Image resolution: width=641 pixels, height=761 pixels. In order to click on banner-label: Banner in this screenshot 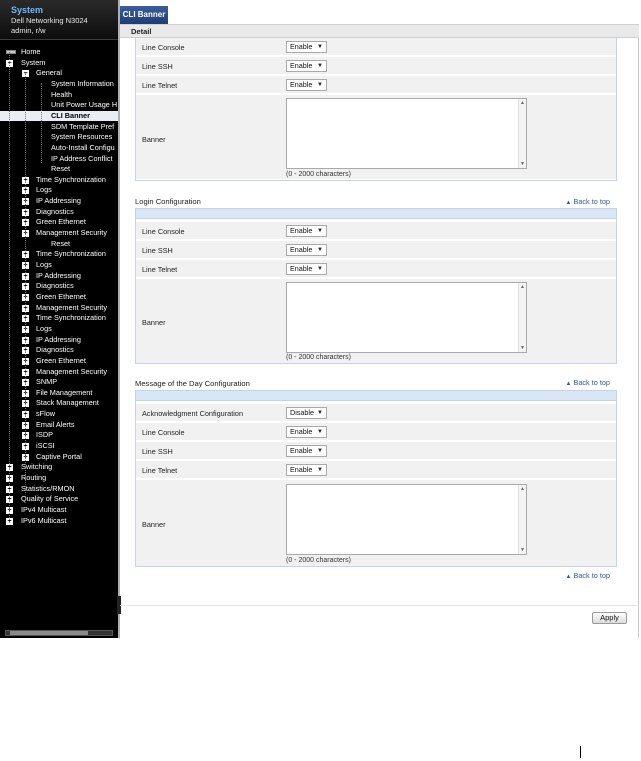, I will do `click(154, 322)`.